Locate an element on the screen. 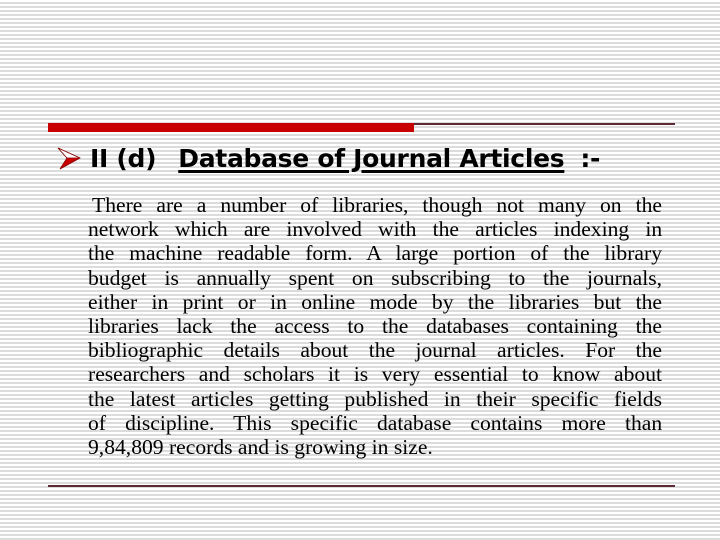  bottom-divider-line is located at coordinates (361, 486).